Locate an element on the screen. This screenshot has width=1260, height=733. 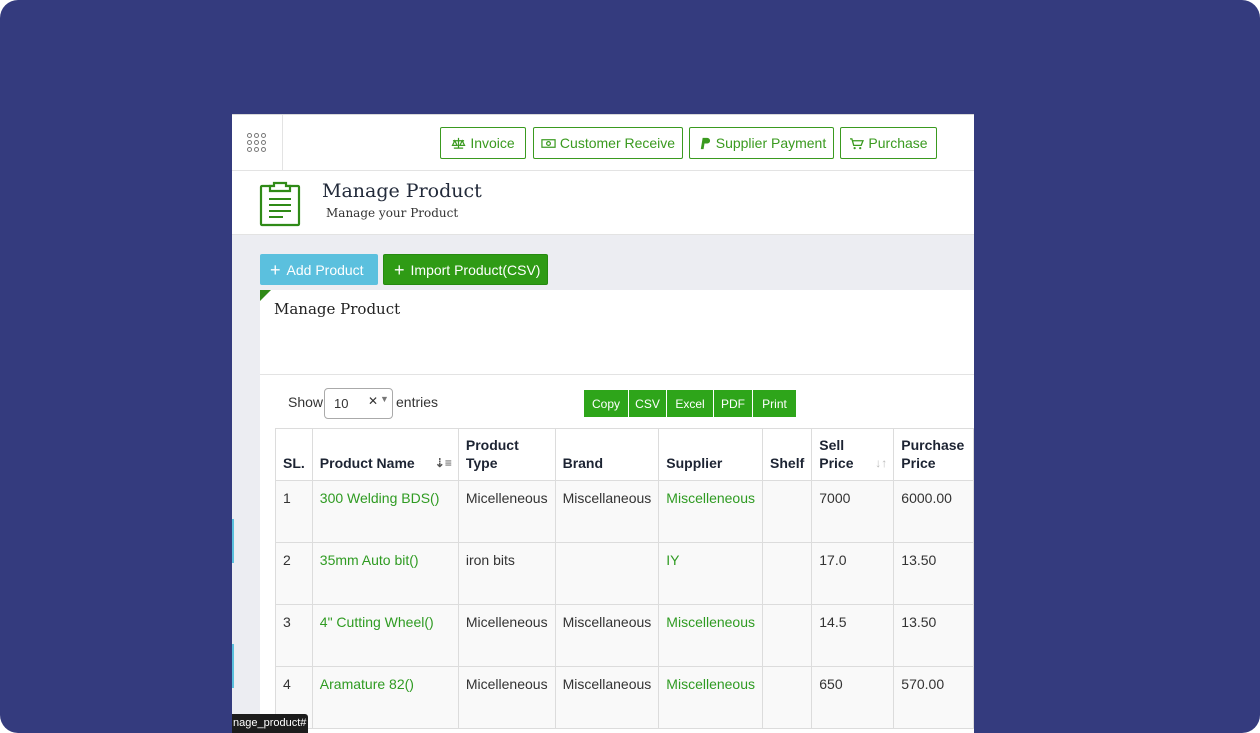
cell-brand is located at coordinates (607, 573).